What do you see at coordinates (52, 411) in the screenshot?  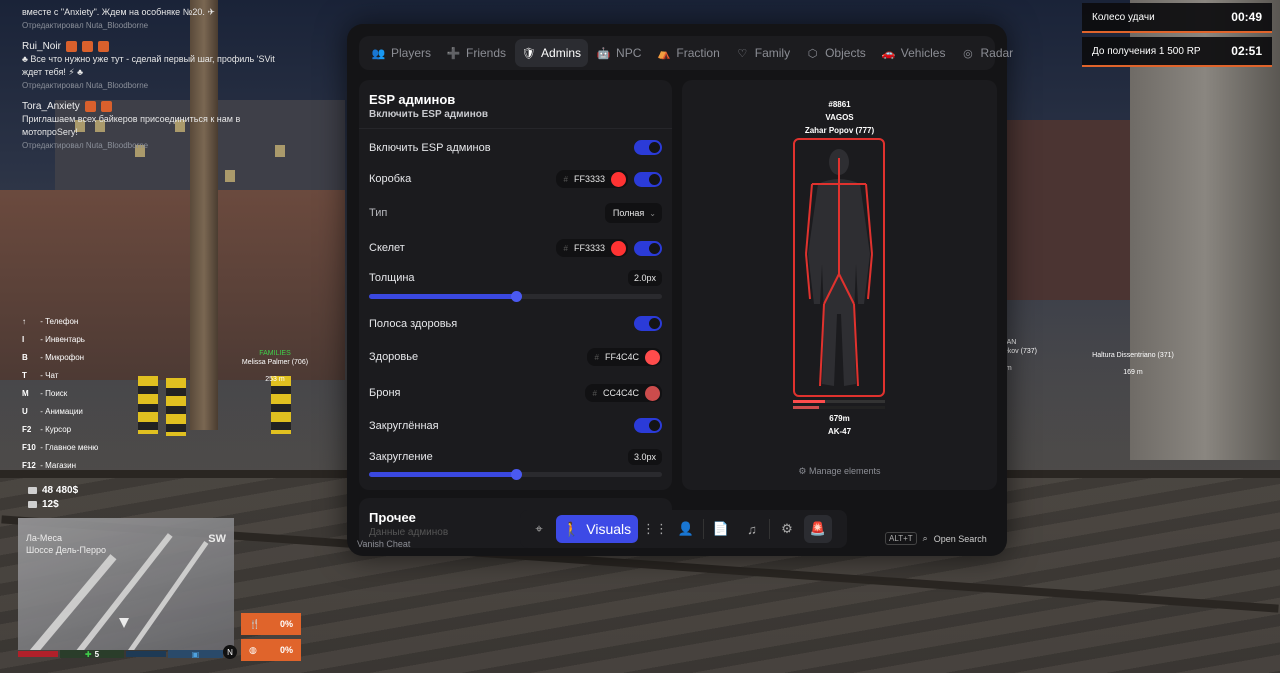 I see `keybind-item: U - Анимации` at bounding box center [52, 411].